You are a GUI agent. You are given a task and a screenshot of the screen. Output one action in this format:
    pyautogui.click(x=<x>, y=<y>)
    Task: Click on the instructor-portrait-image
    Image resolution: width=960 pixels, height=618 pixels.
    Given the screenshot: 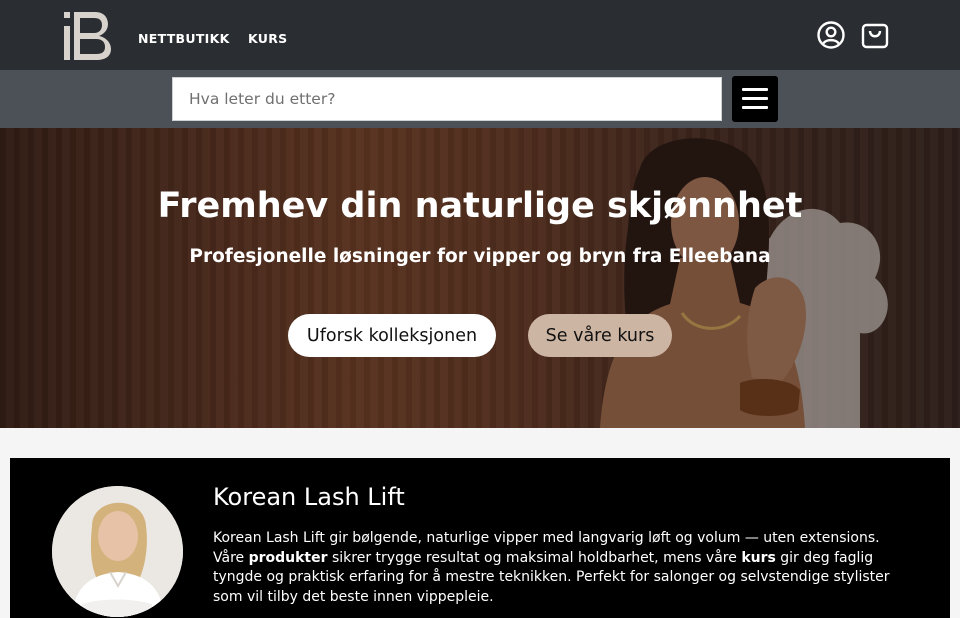 What is the action you would take?
    pyautogui.click(x=117, y=551)
    